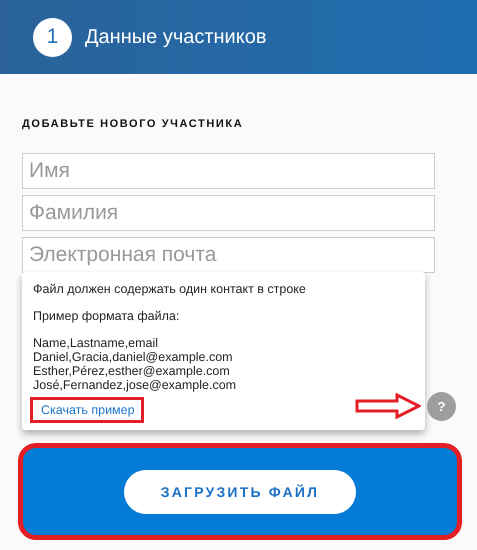 The width and height of the screenshot is (477, 550). What do you see at coordinates (388, 406) in the screenshot?
I see `arrow-icon` at bounding box center [388, 406].